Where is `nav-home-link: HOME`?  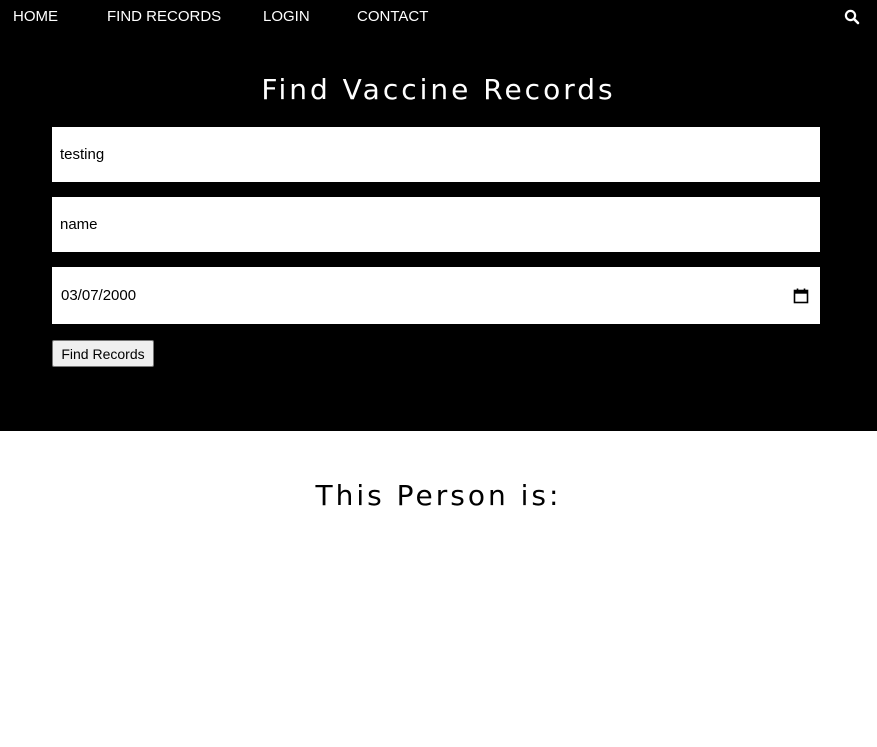 nav-home-link: HOME is located at coordinates (35, 17).